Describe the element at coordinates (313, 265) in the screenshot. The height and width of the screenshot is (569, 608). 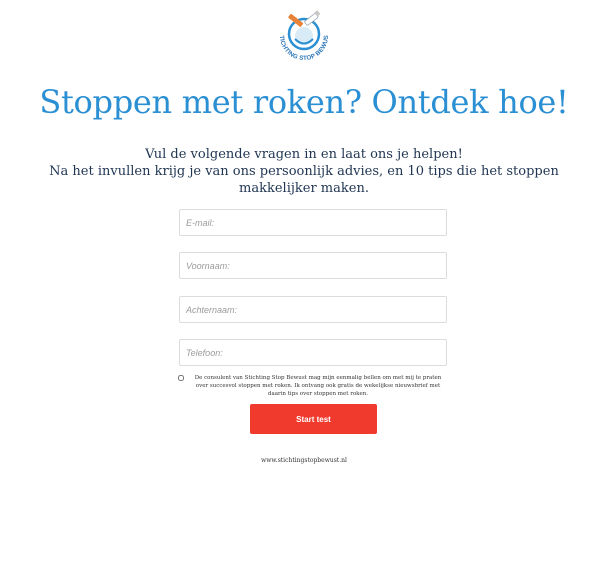
I see `first-name-field` at that location.